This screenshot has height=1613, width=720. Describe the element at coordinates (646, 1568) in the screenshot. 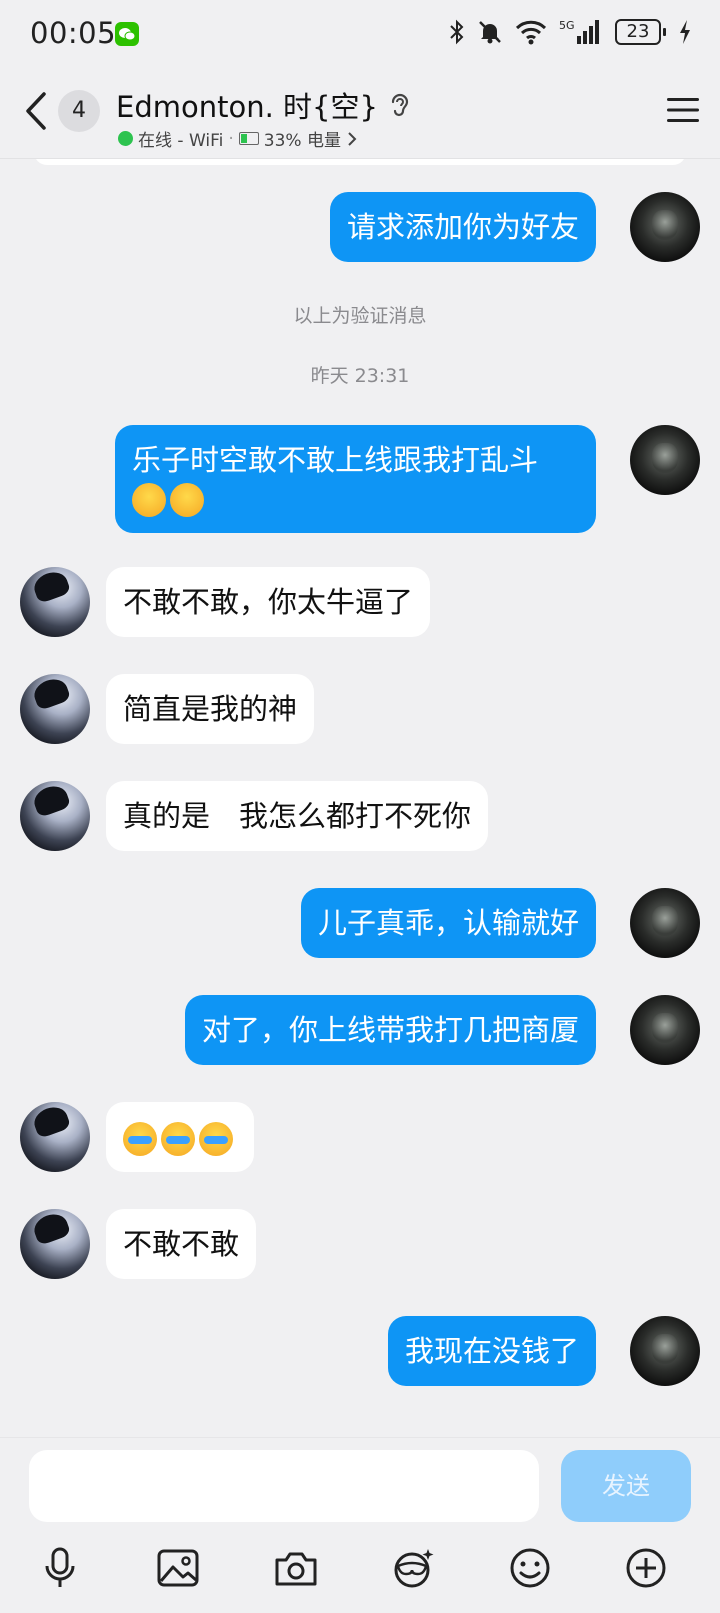

I see `plus-icon` at that location.